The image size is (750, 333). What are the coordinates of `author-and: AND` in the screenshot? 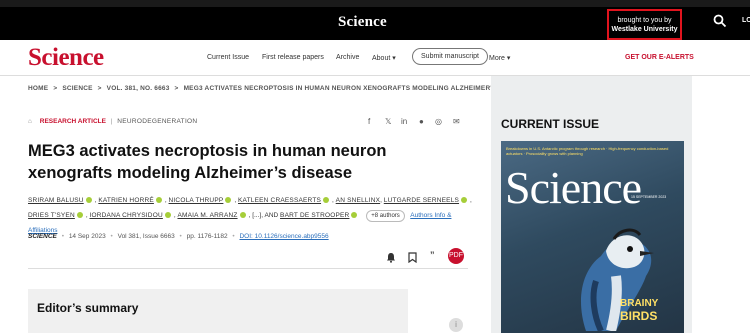 It's located at (271, 215).